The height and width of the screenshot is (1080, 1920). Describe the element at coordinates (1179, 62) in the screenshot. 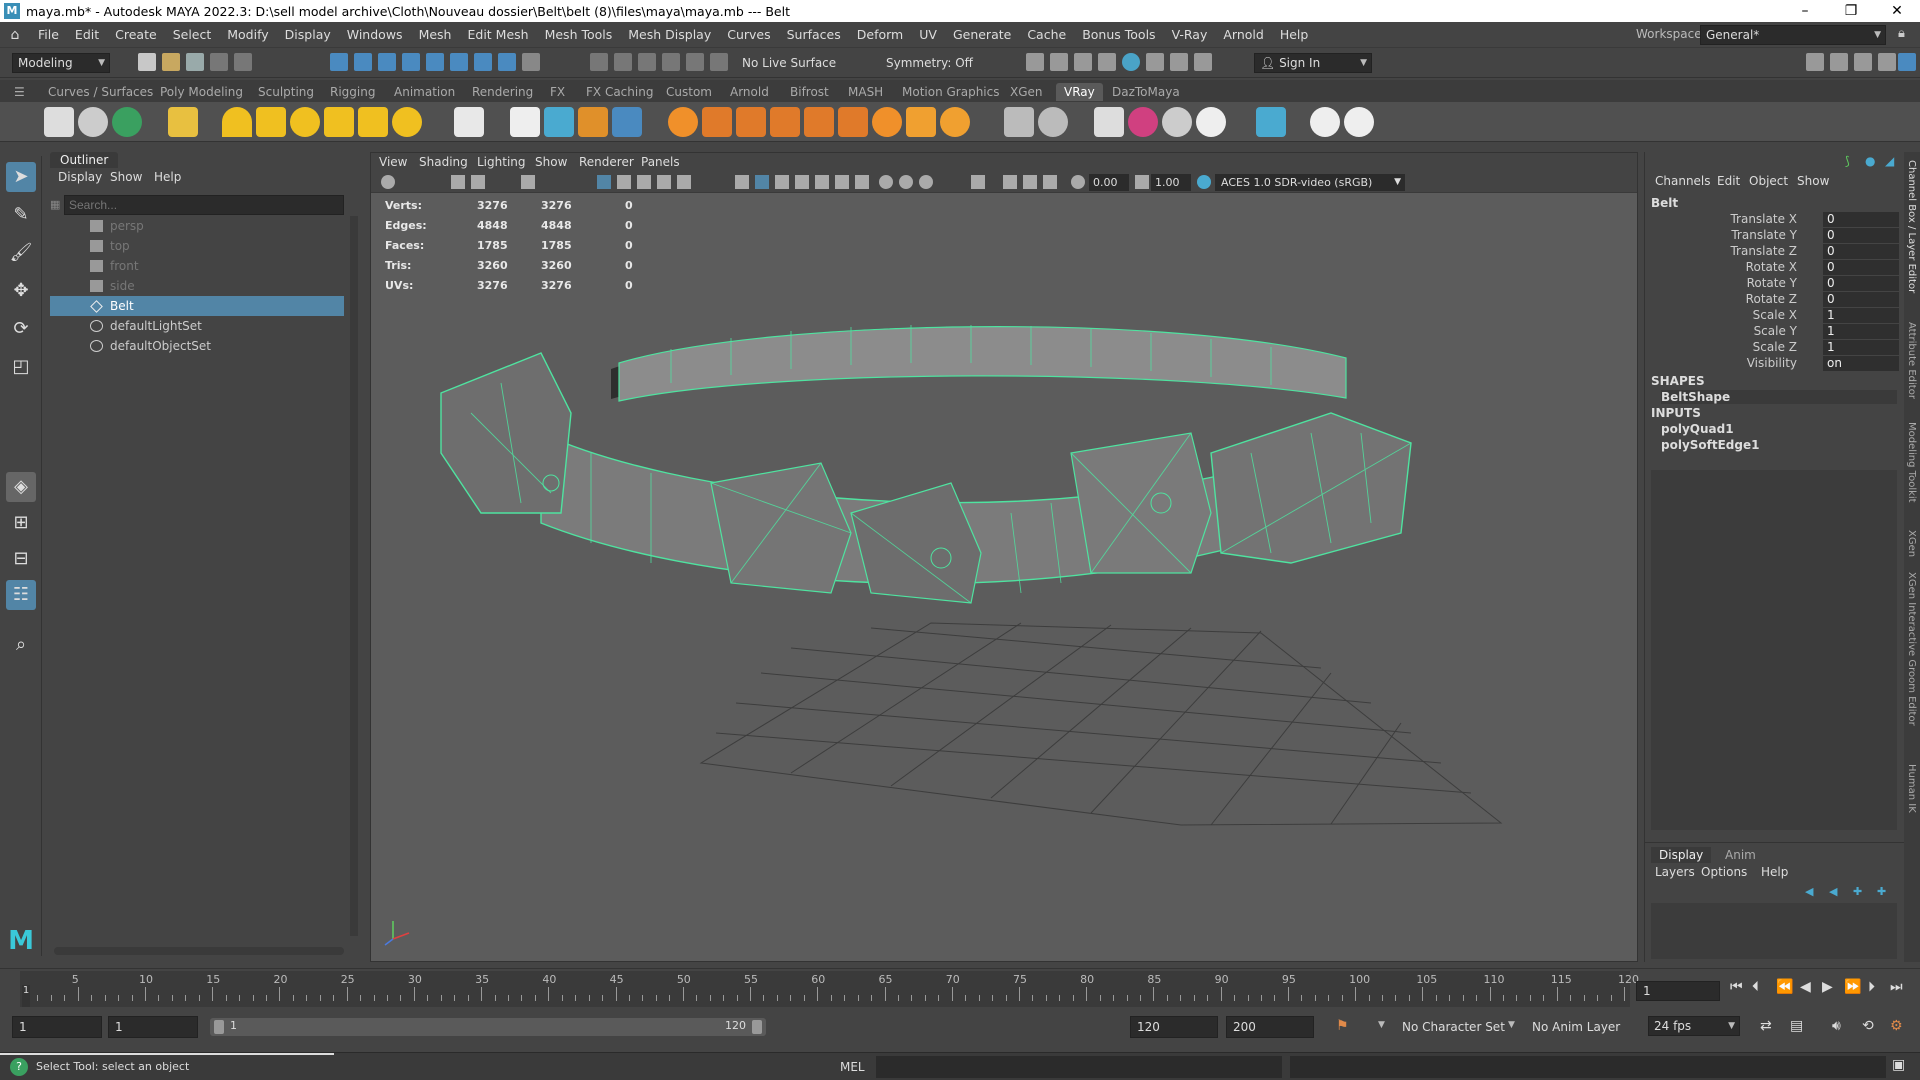

I see `vray-frame-buffer-icon` at that location.